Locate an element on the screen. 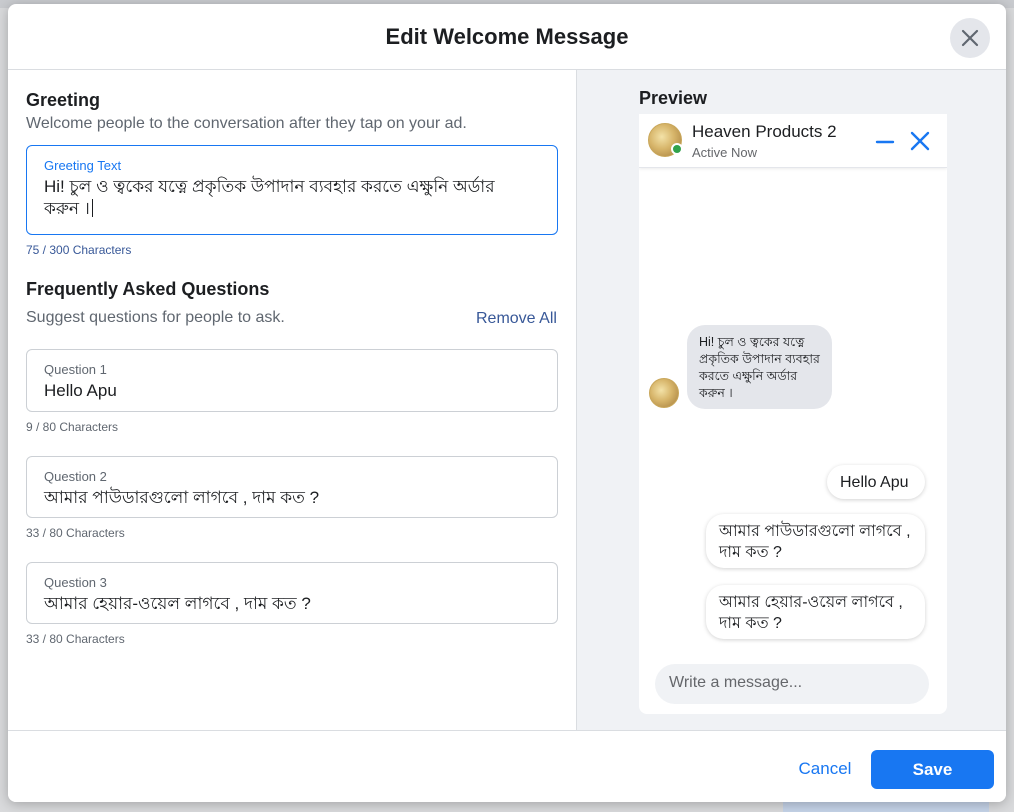 This screenshot has height=812, width=1014. question-3-label: Question 3 is located at coordinates (75, 582).